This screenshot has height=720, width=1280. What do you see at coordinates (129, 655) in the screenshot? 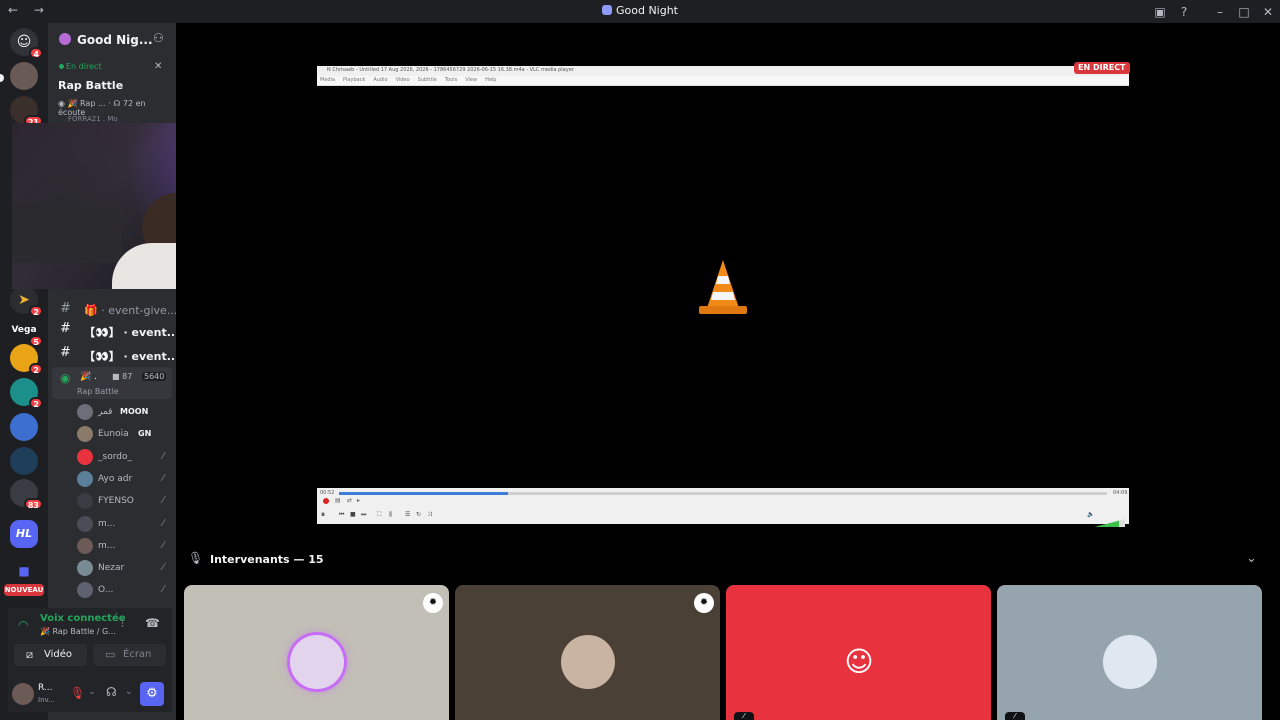
I see `screen-share-button: ▭ Écran` at bounding box center [129, 655].